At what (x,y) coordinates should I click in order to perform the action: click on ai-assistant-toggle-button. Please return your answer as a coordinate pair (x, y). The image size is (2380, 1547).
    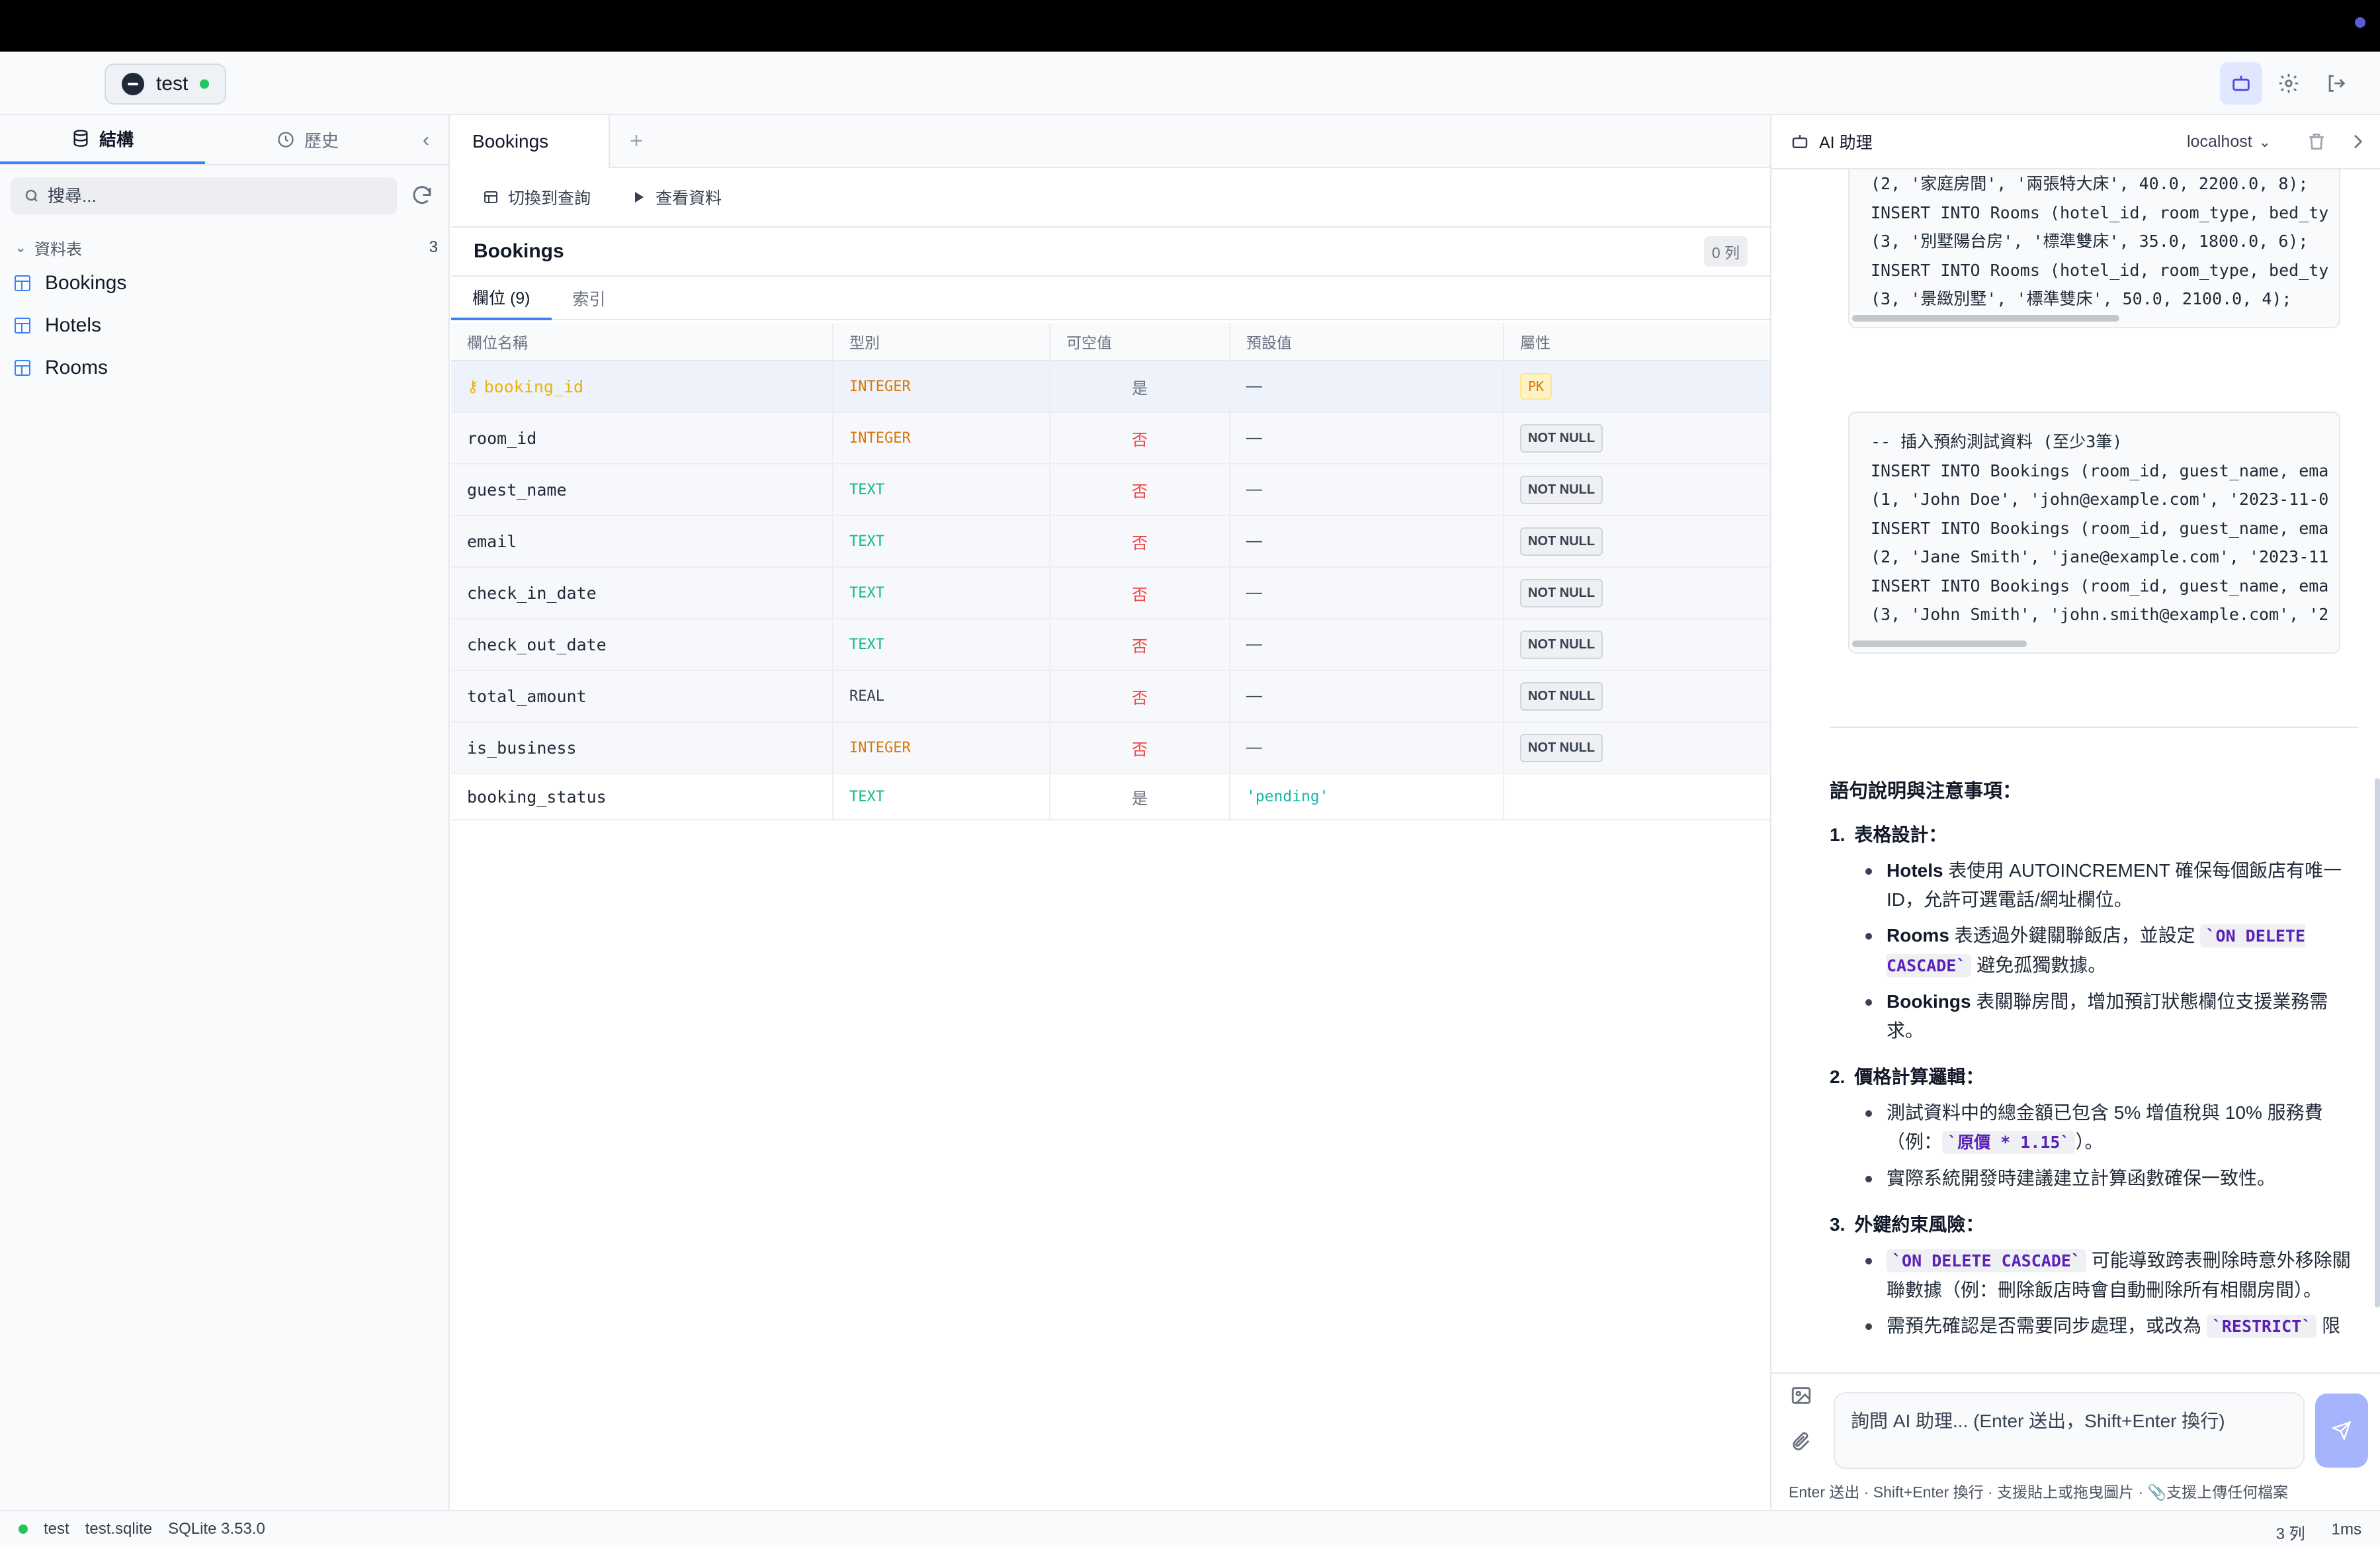
    Looking at the image, I should click on (2241, 83).